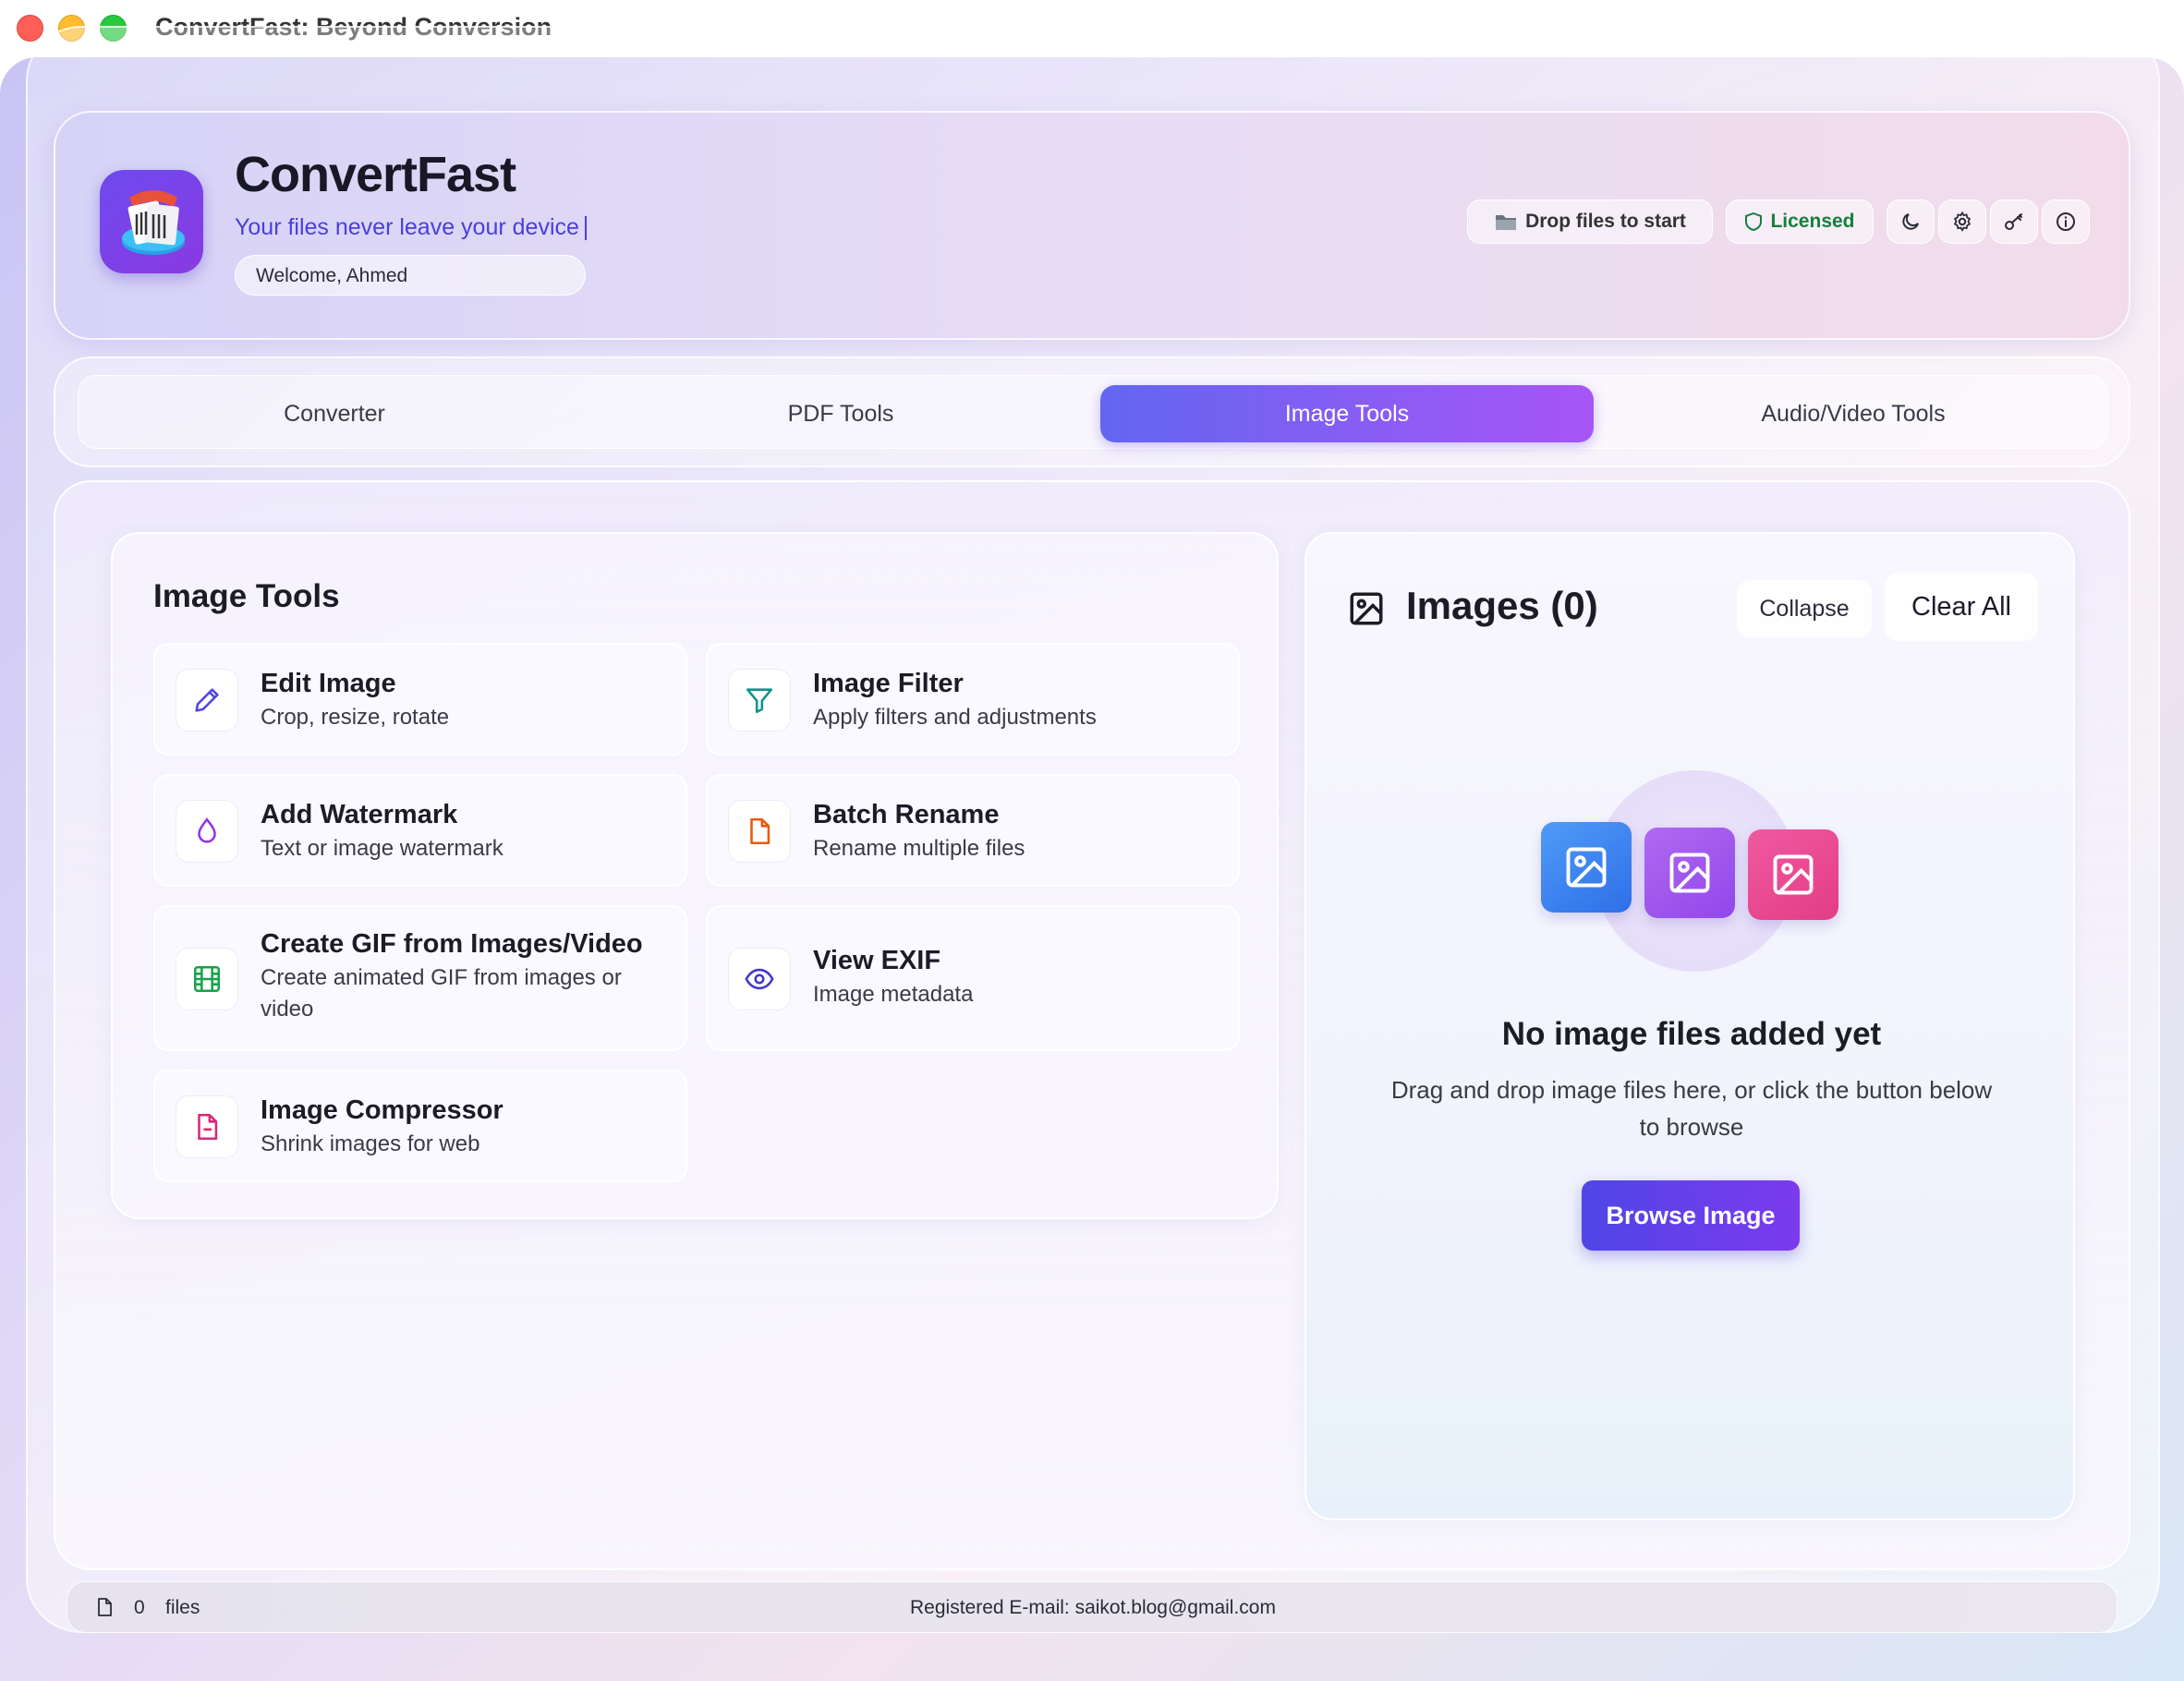  Describe the element at coordinates (1961, 607) in the screenshot. I see `clear-all-button: Clear All` at that location.